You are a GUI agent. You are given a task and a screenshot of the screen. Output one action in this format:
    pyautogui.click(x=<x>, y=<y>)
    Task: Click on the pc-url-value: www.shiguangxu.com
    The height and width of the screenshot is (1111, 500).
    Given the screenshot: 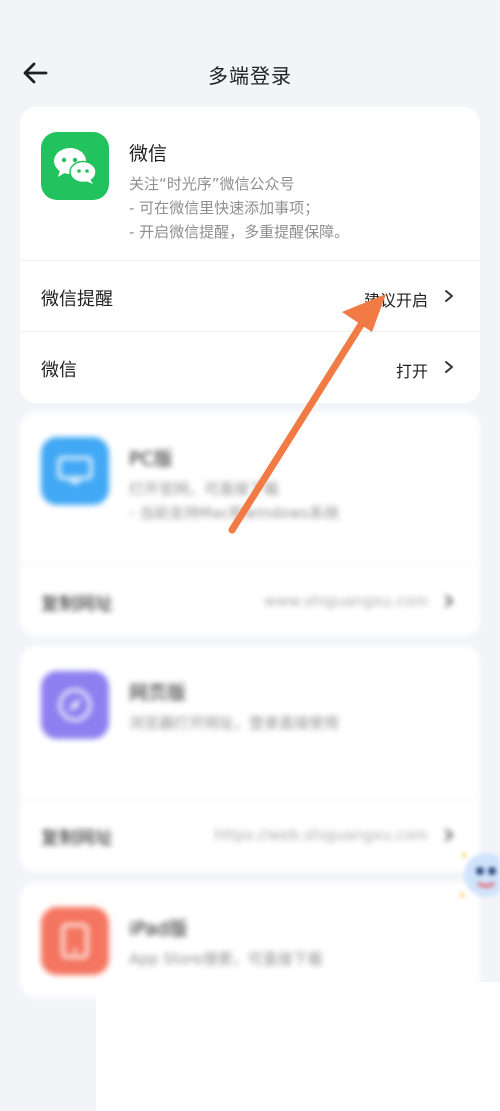 What is the action you would take?
    pyautogui.click(x=345, y=601)
    